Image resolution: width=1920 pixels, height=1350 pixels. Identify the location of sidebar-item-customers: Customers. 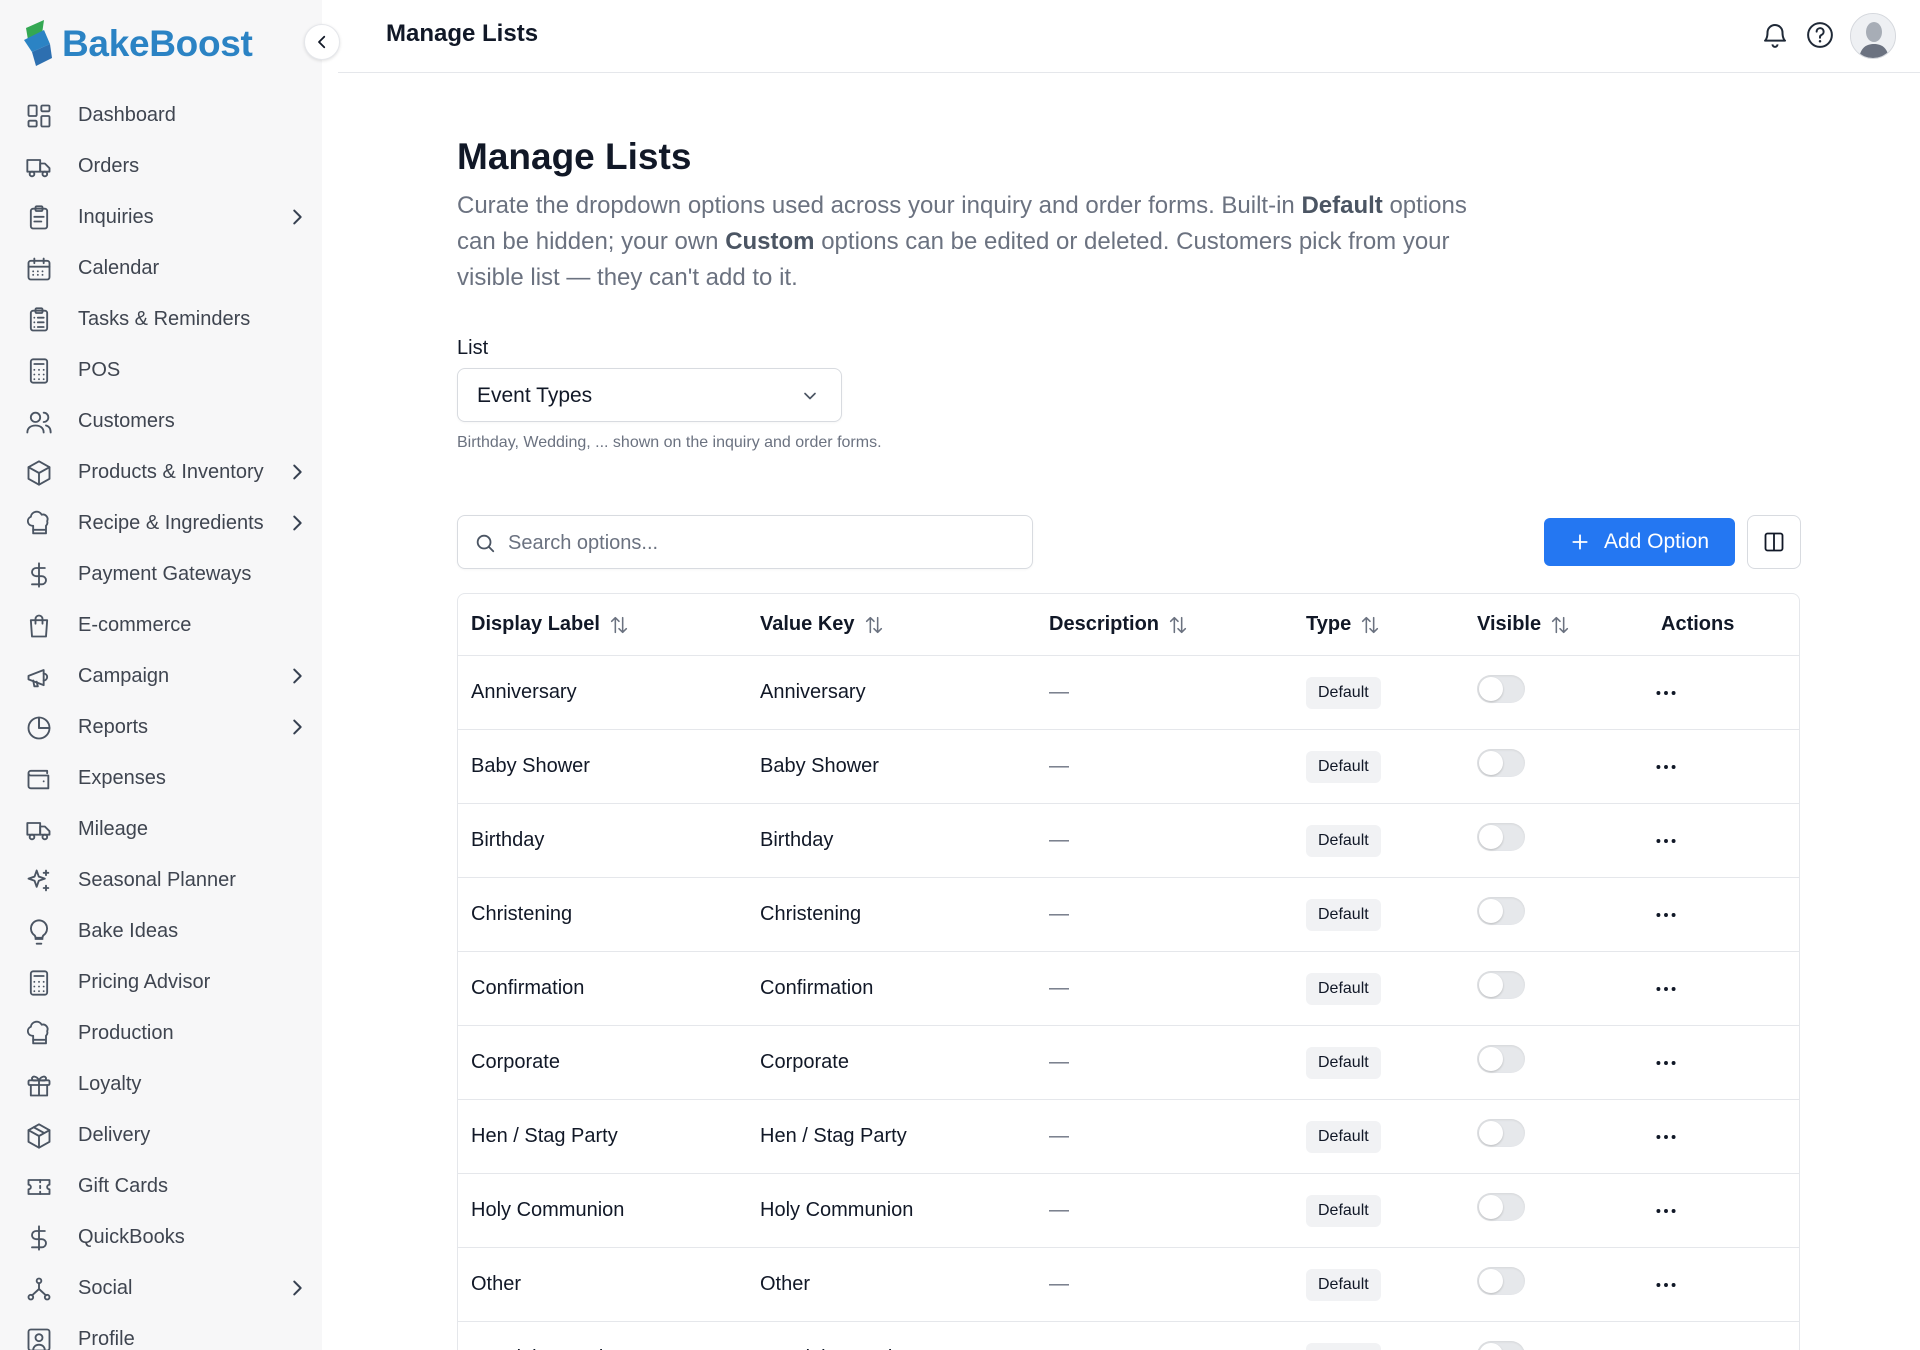
(161, 421).